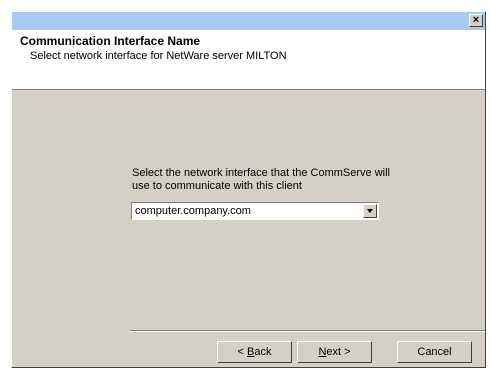 This screenshot has width=491, height=373. Describe the element at coordinates (370, 211) in the screenshot. I see `dropdown-arrow-icon` at that location.